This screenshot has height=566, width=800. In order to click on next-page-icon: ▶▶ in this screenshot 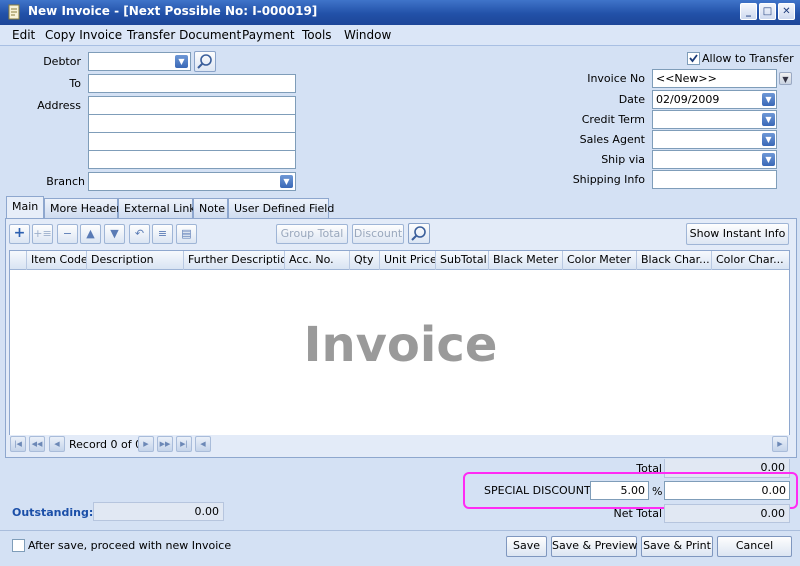, I will do `click(165, 444)`.